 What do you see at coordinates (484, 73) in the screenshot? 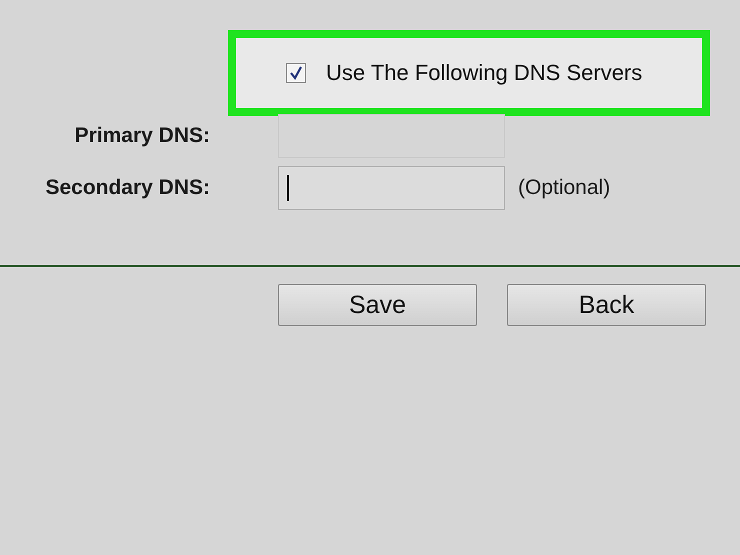
I see `checkbox-label: Use The Following DNS Servers` at bounding box center [484, 73].